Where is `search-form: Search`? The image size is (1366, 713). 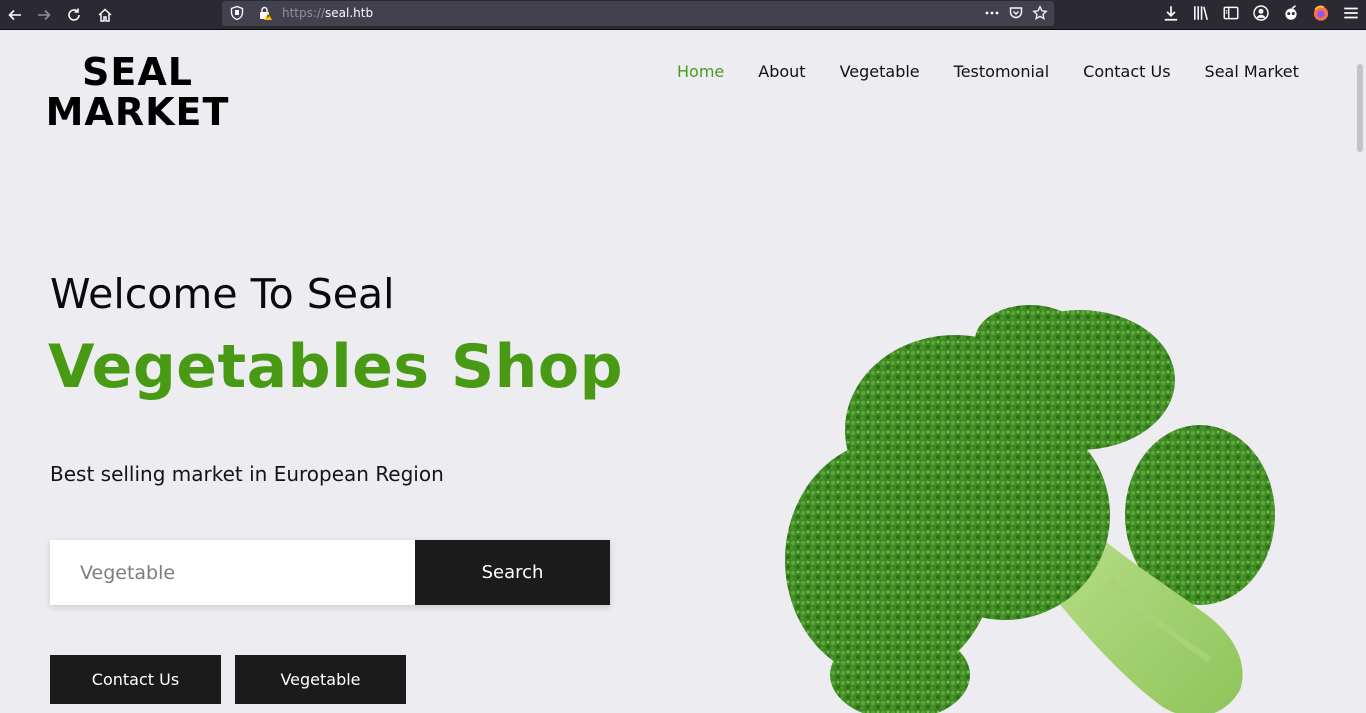
search-form: Search is located at coordinates (330, 572).